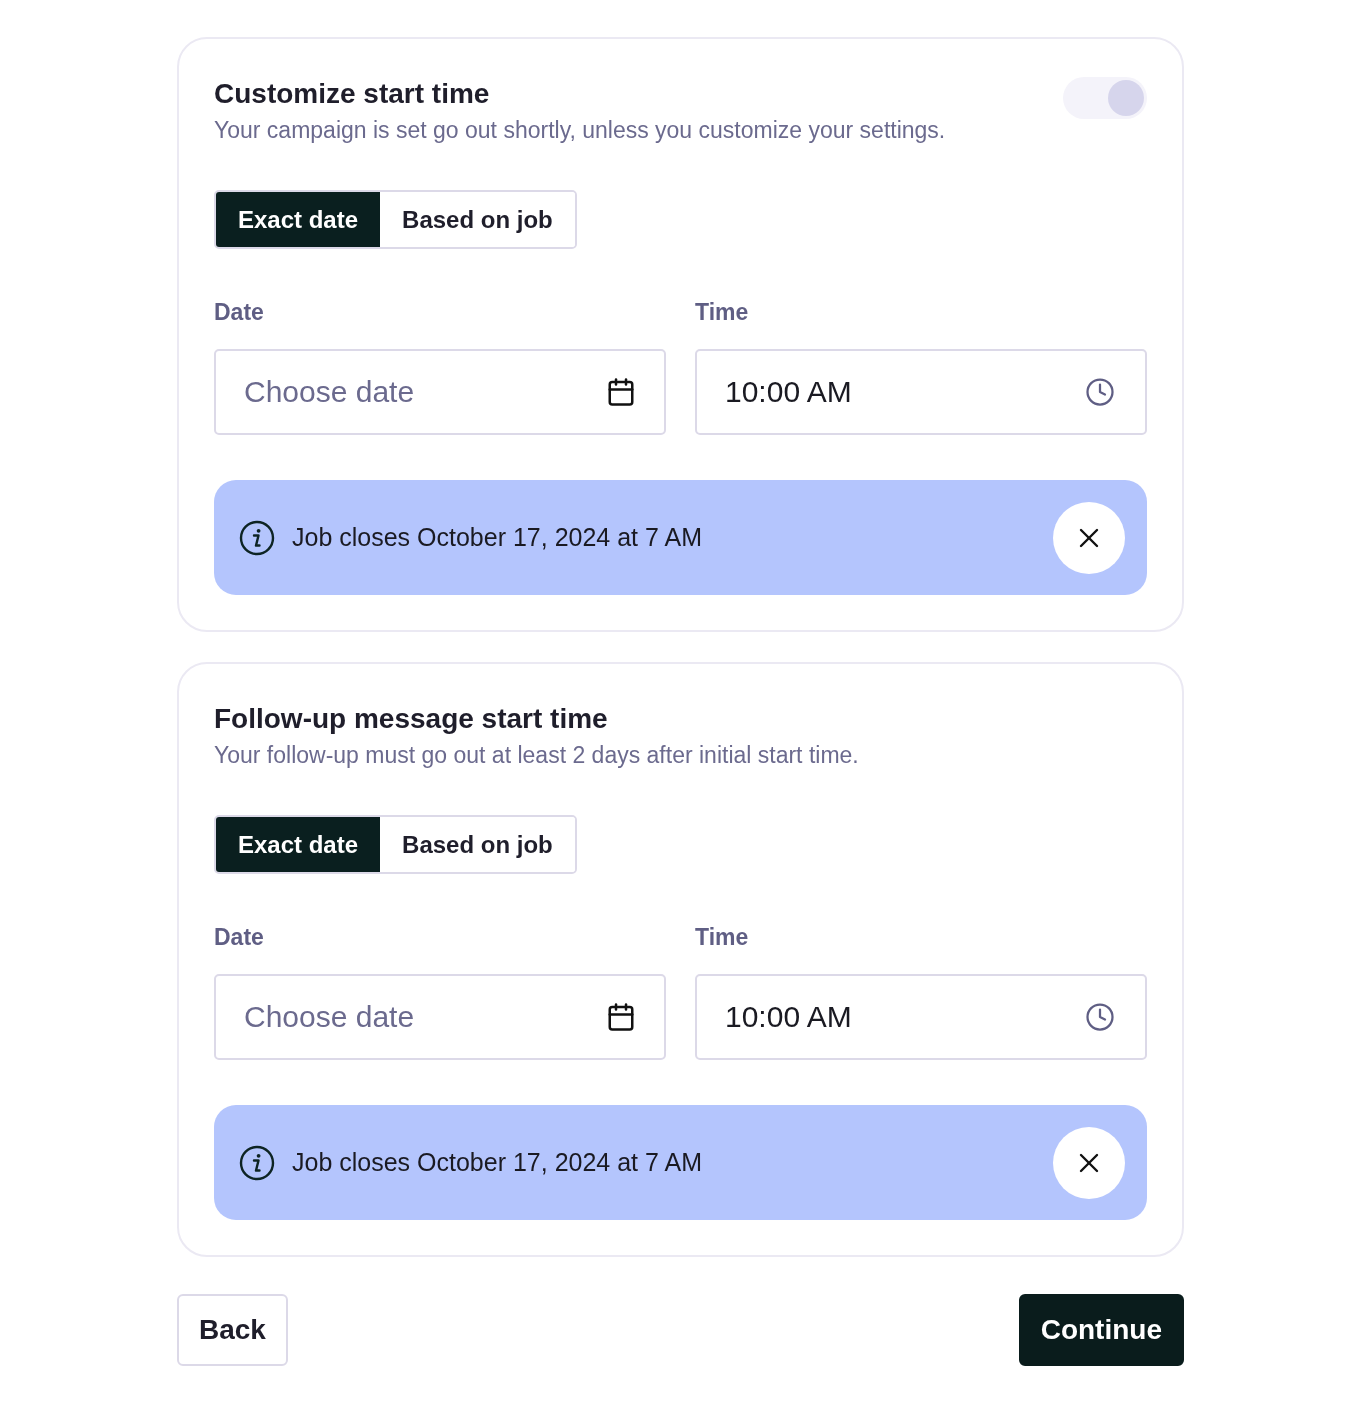 The image size is (1346, 1426). Describe the element at coordinates (580, 130) in the screenshot. I see `card-description: Your campaign is set go out shortly, unless you customize your settings.` at that location.